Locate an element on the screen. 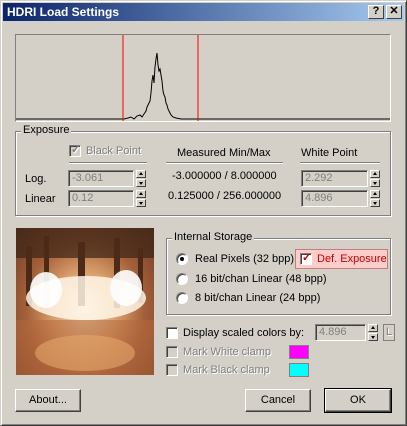  def-exposure-label: Def. Exposure is located at coordinates (352, 259).